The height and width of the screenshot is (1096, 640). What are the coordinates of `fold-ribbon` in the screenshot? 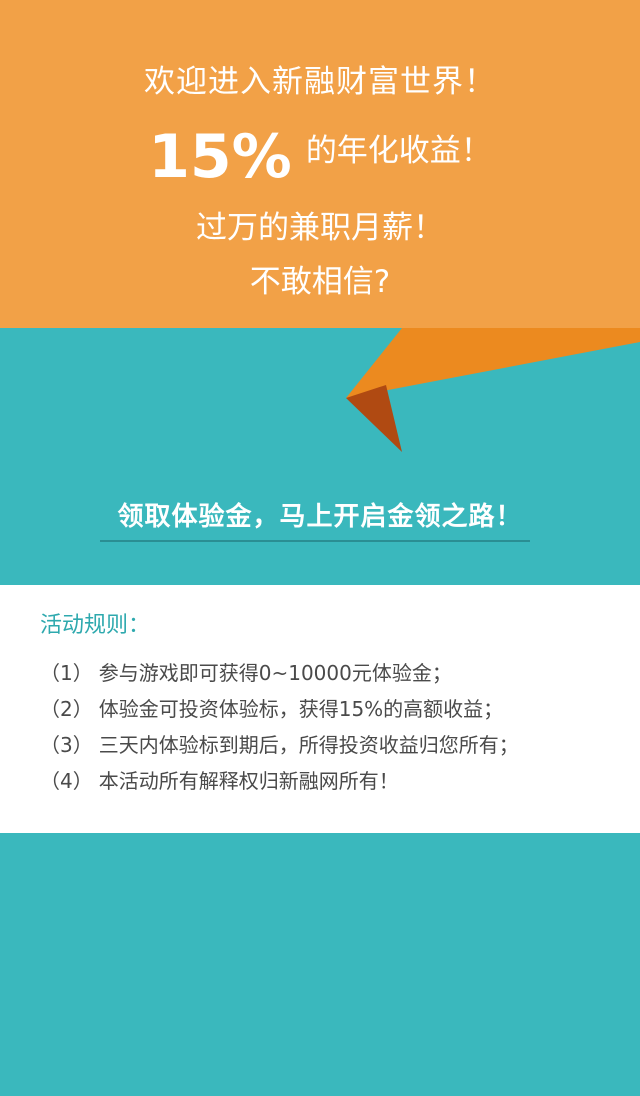 It's located at (493, 363).